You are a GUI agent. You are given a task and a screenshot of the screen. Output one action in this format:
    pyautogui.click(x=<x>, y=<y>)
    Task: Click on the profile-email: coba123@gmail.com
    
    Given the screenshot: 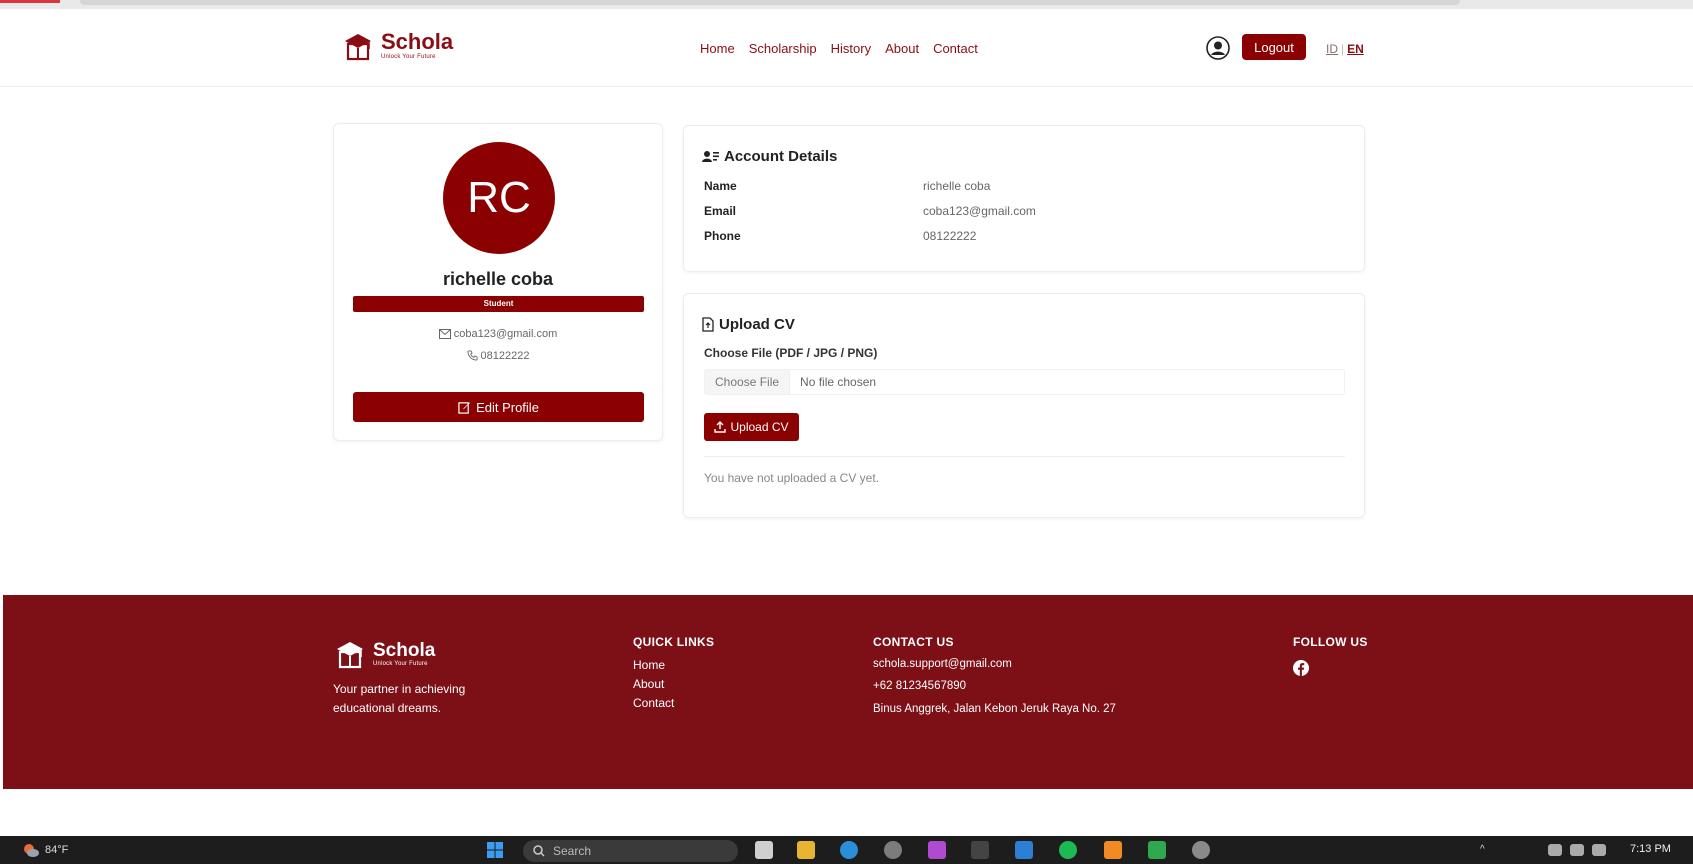 What is the action you would take?
    pyautogui.click(x=498, y=334)
    